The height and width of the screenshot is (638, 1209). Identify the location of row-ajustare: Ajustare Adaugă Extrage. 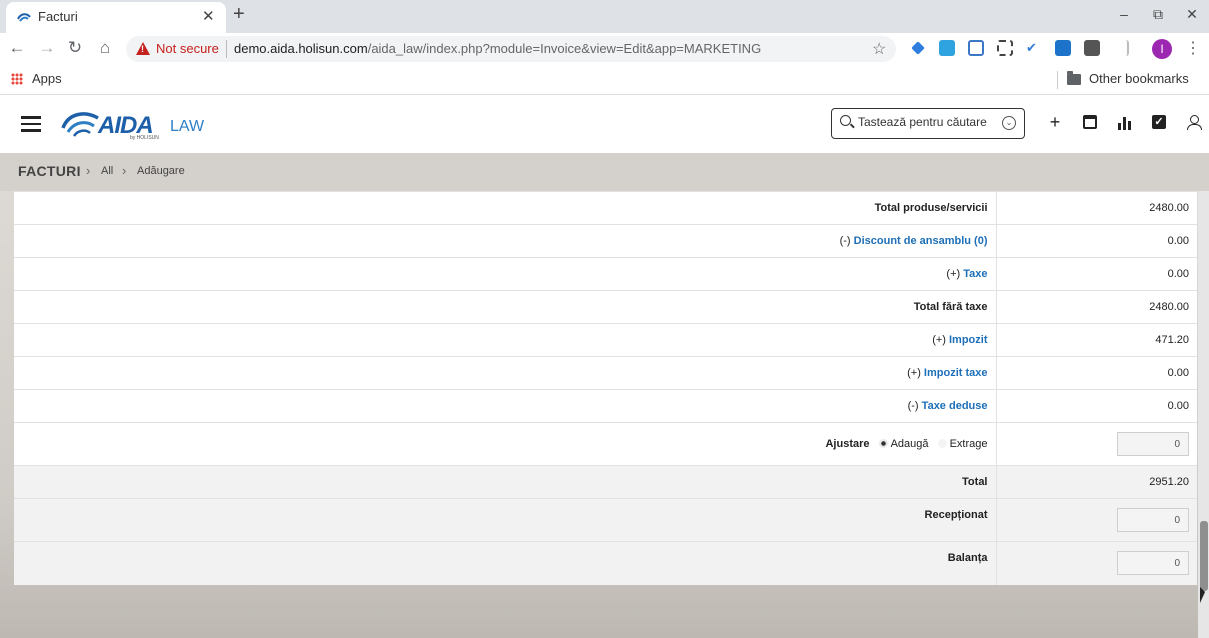
(605, 444).